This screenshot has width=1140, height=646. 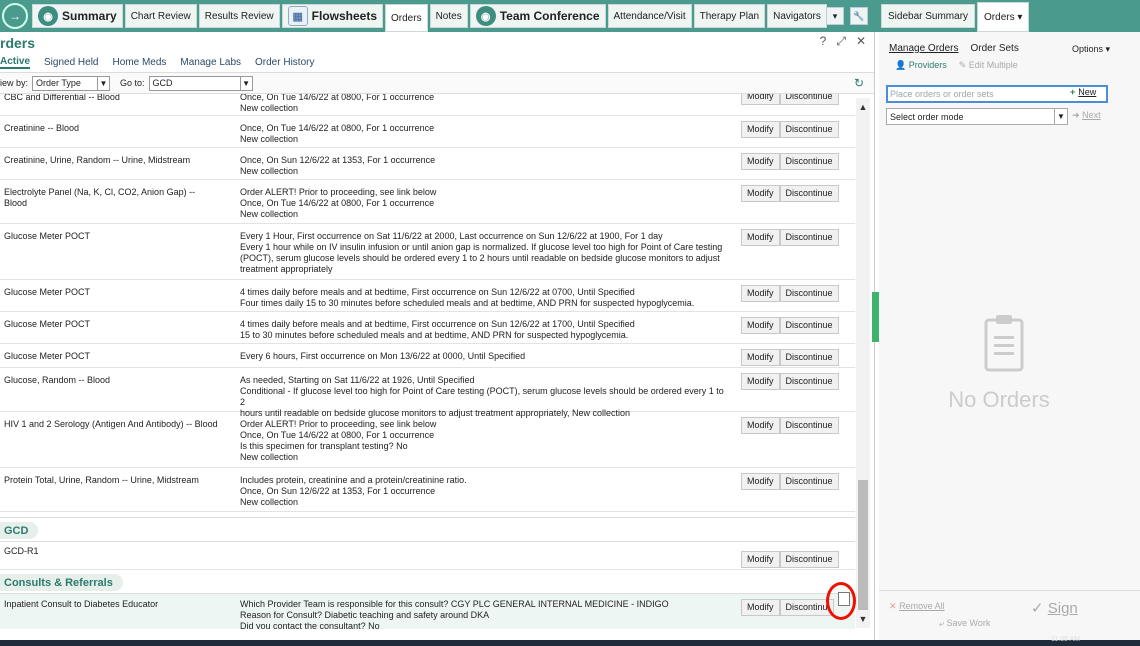 What do you see at coordinates (988, 67) in the screenshot?
I see `edit-multiple-link: ✎ Edit Multiple` at bounding box center [988, 67].